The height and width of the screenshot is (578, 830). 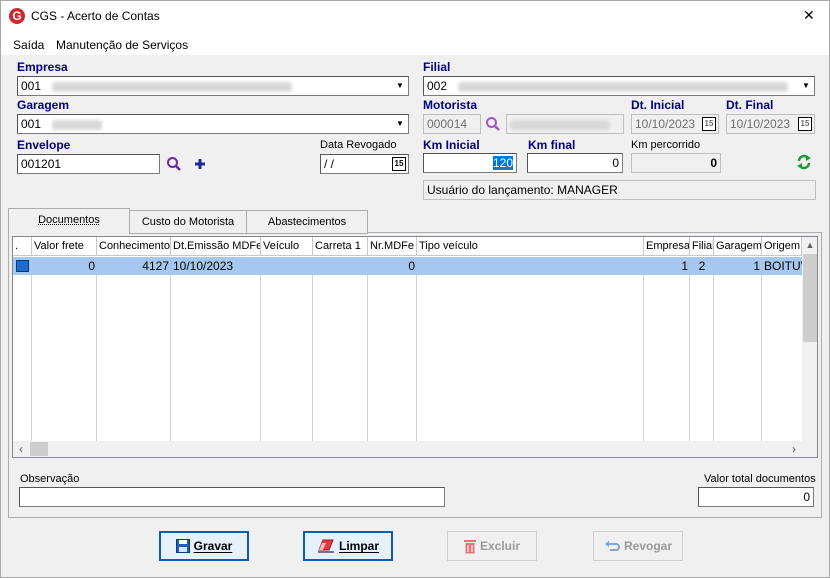 What do you see at coordinates (329, 164) in the screenshot?
I see `data-revogado-value: / /` at bounding box center [329, 164].